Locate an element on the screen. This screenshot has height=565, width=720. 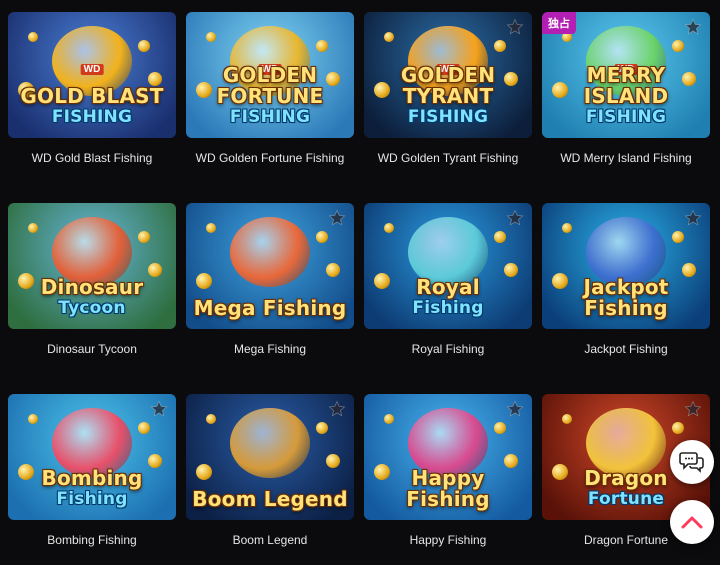
game-art-title: GOLDEN FORTUNE FISHING is located at coordinates (270, 96).